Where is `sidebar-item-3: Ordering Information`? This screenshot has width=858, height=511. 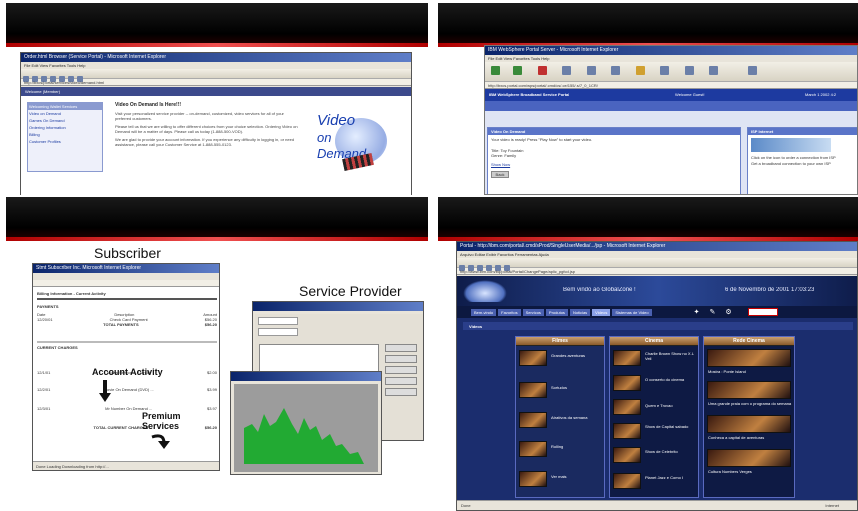 sidebar-item-3: Ordering Information is located at coordinates (65, 127).